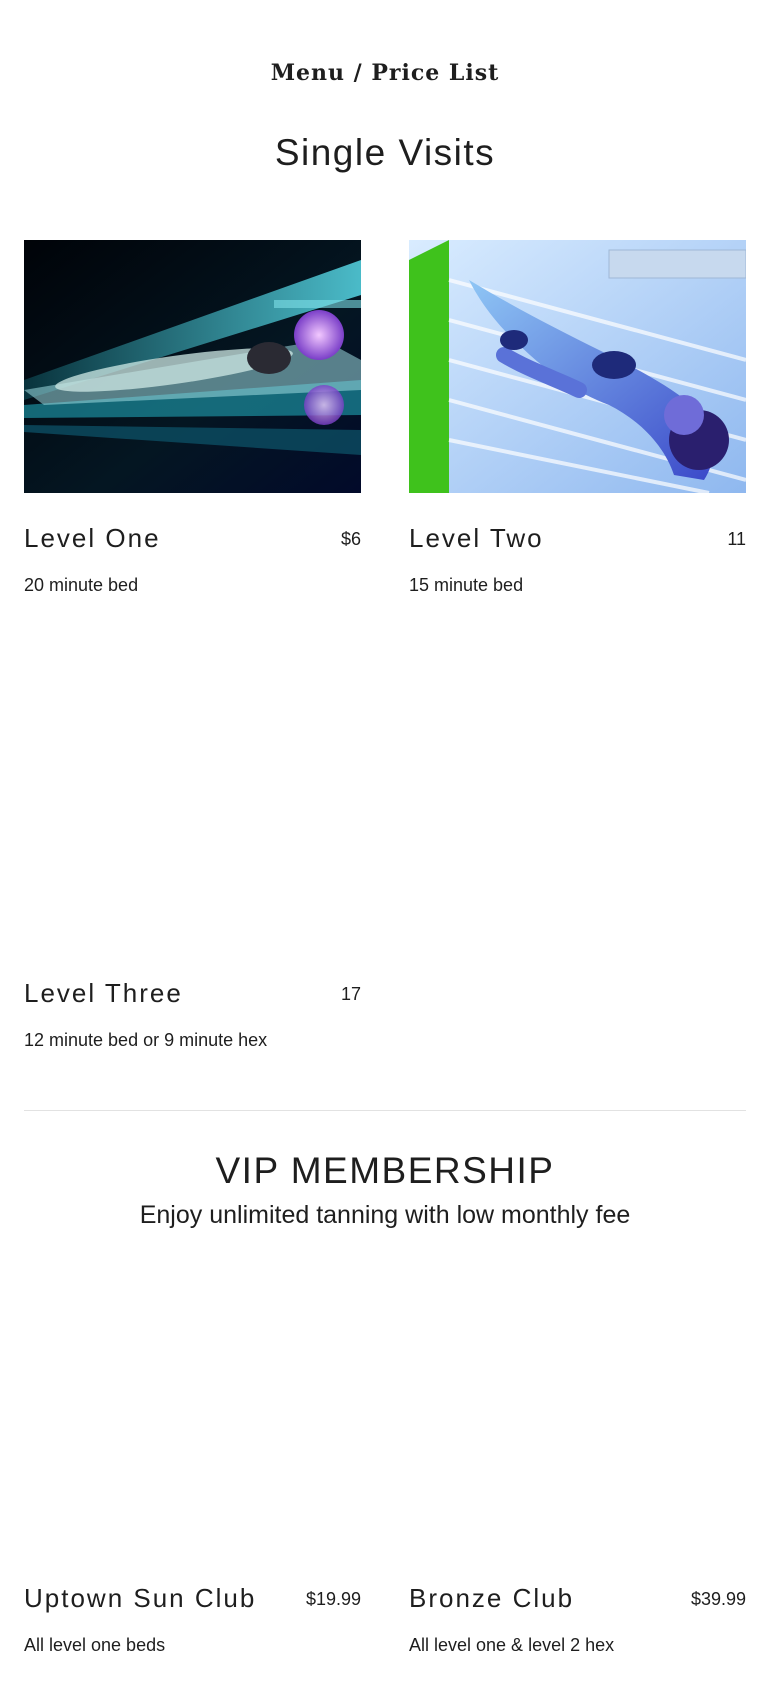  I want to click on level-one-photo, so click(192, 366).